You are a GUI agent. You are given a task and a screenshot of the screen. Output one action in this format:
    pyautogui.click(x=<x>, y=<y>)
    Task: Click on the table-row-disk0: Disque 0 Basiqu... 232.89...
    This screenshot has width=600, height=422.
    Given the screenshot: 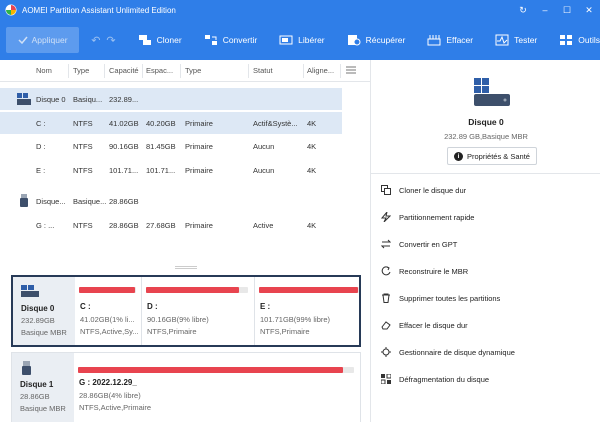 What is the action you would take?
    pyautogui.click(x=171, y=99)
    